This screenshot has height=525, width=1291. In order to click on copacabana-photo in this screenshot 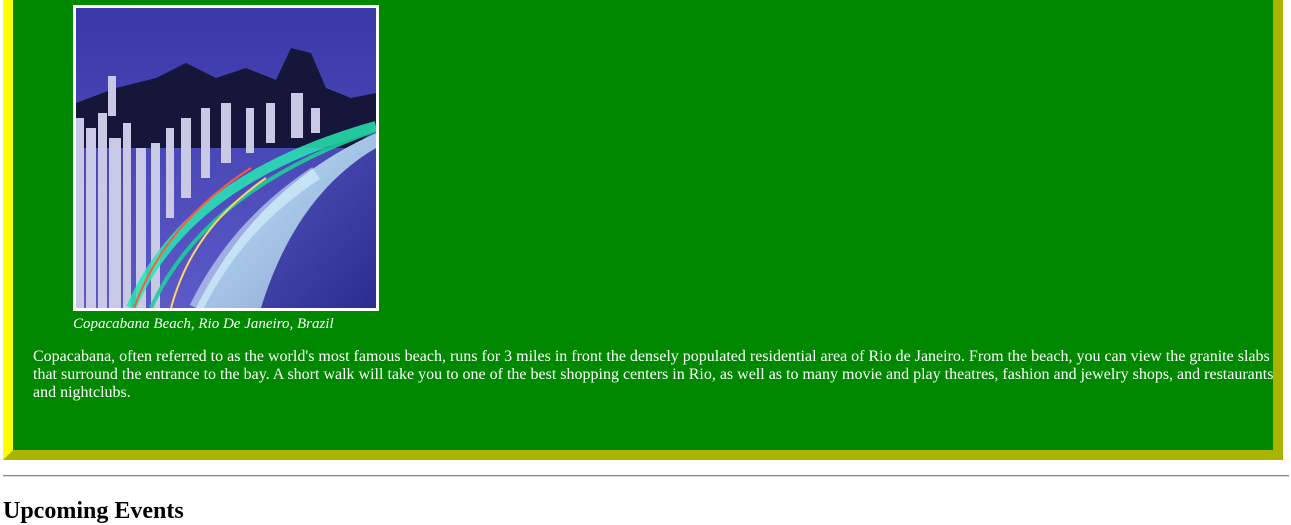, I will do `click(226, 158)`.